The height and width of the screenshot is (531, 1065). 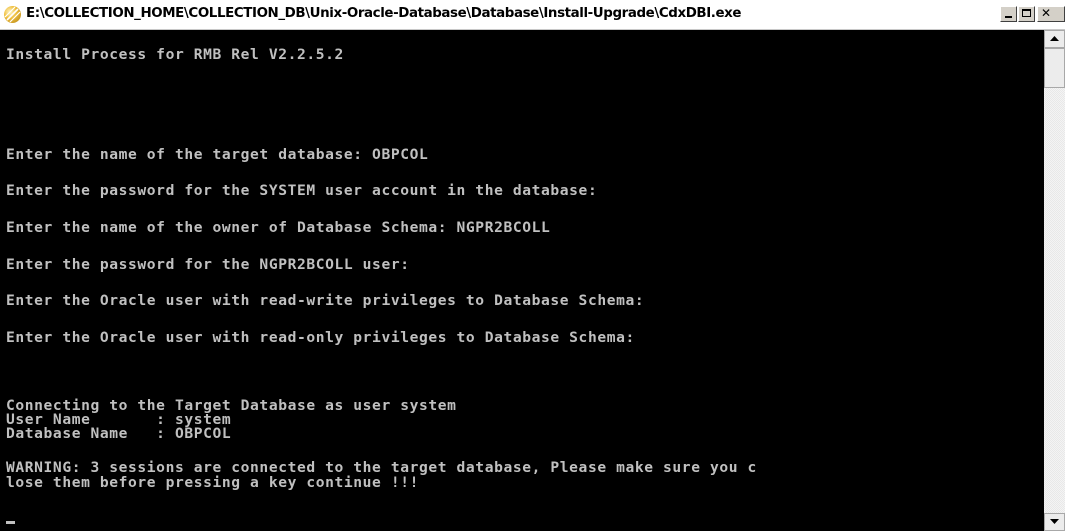 I want to click on minimize-icon, so click(x=1008, y=17).